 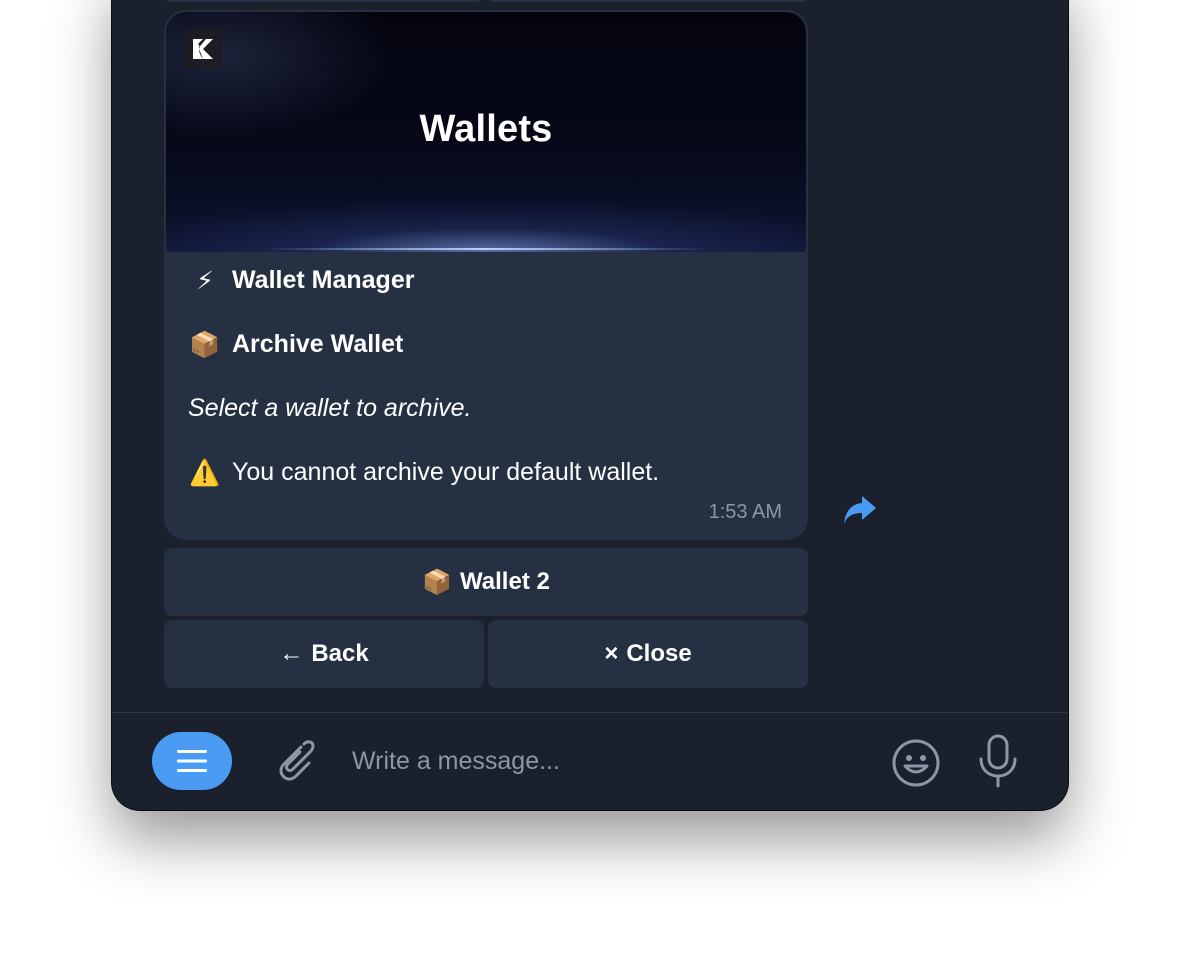 What do you see at coordinates (291, 653) in the screenshot?
I see `arrow-left-icon: ←` at bounding box center [291, 653].